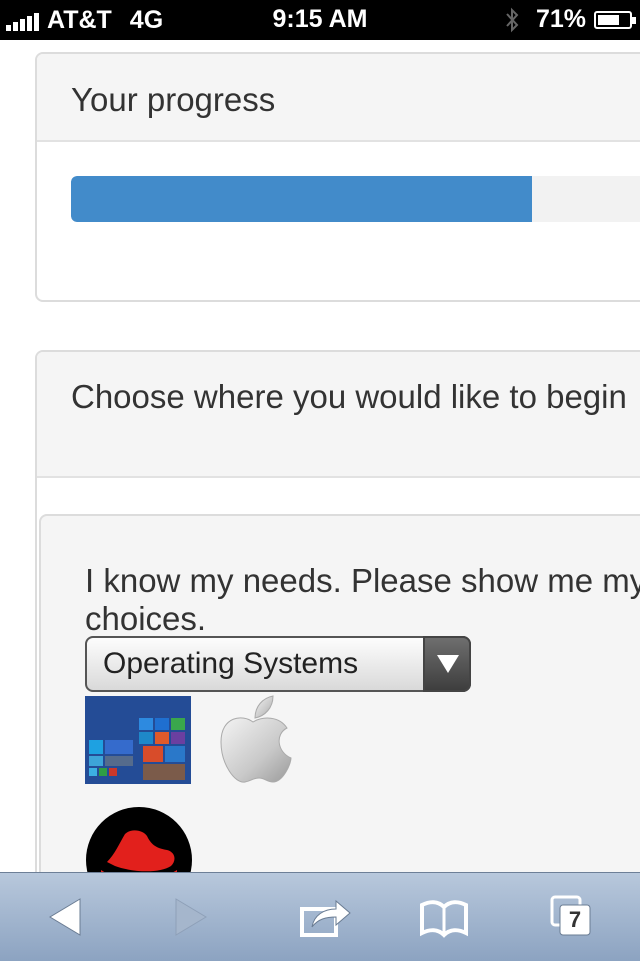  I want to click on battery-percent: 71%, so click(560, 19).